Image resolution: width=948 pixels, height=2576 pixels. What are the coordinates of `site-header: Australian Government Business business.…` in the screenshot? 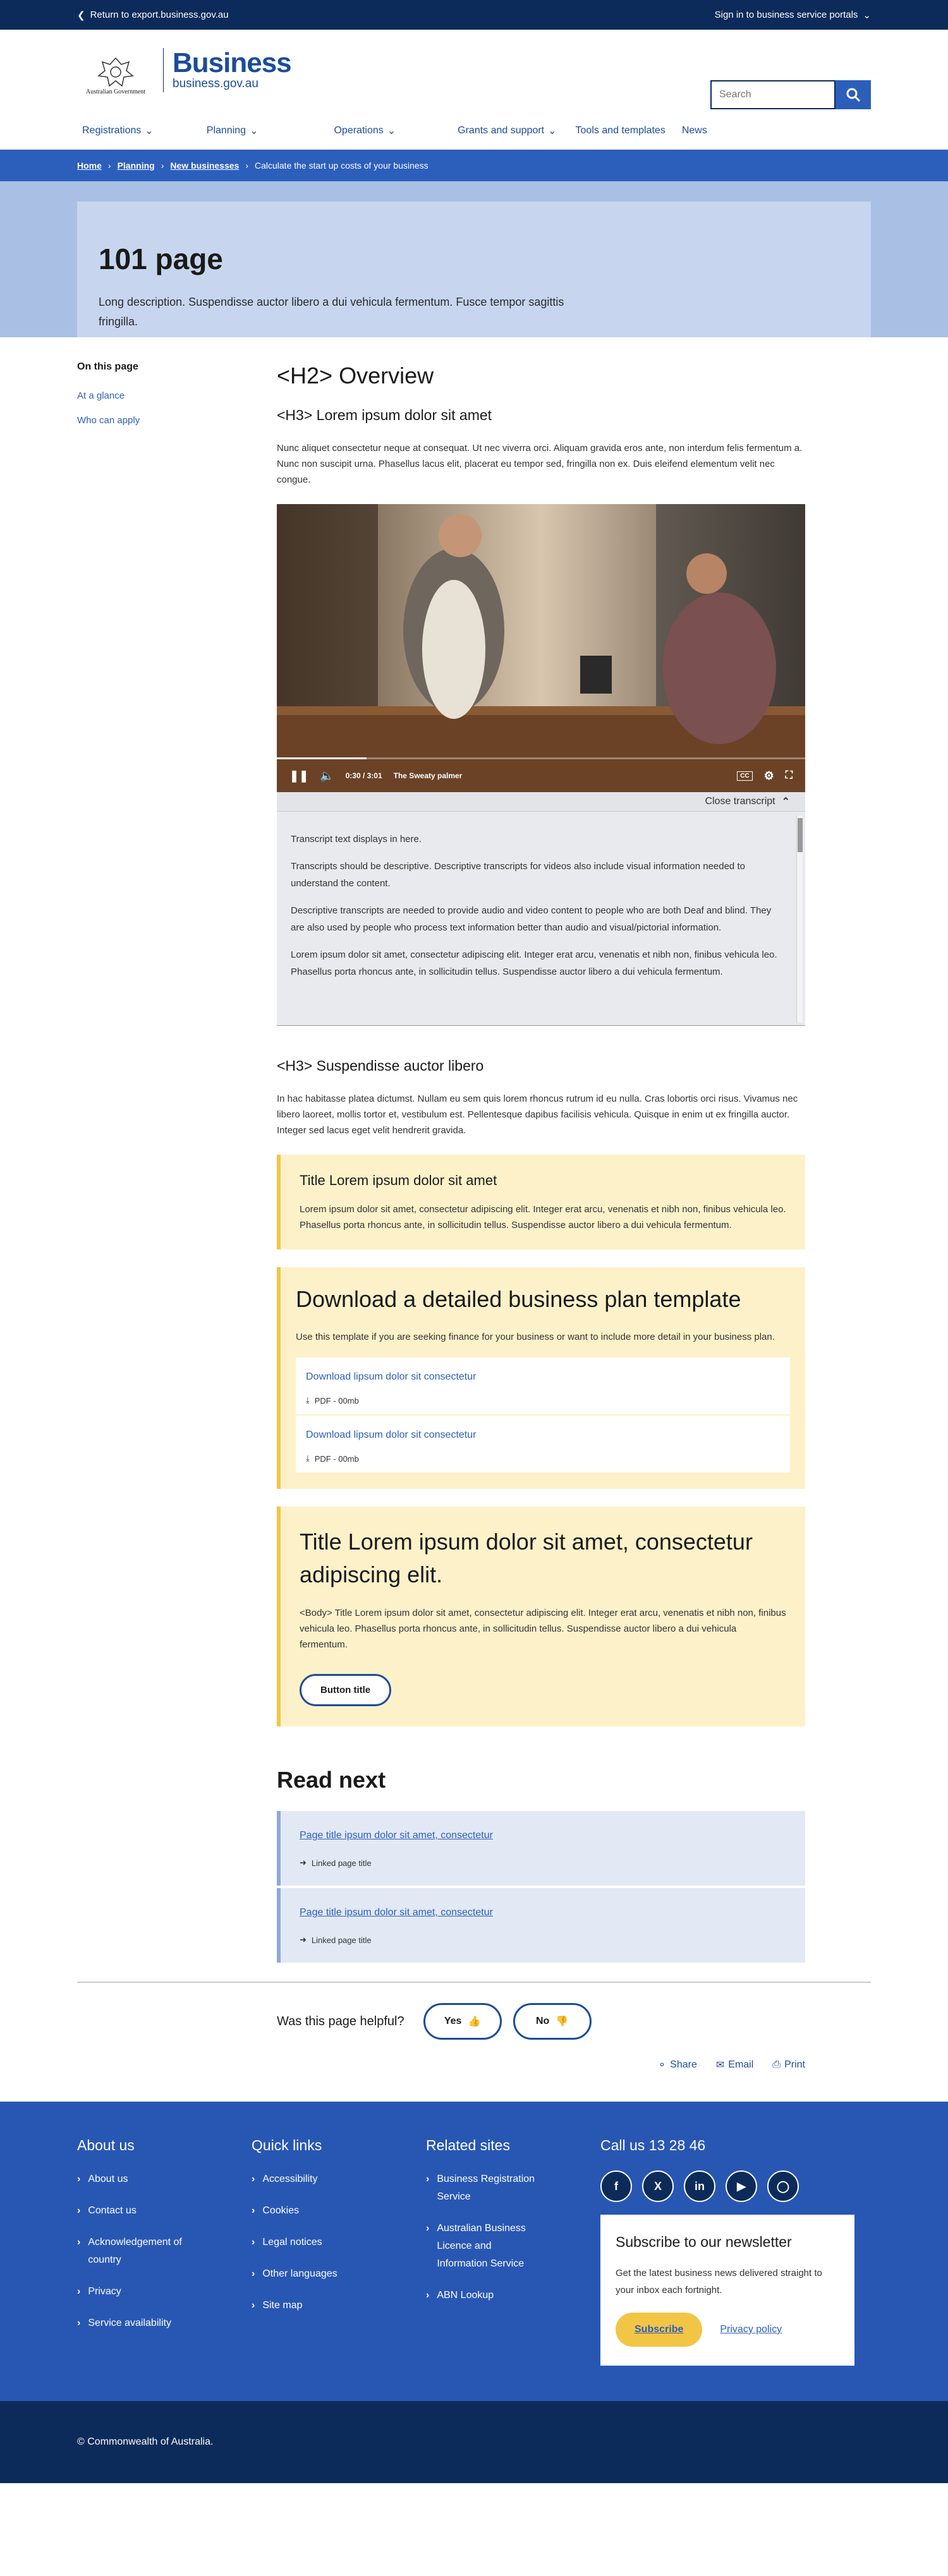 It's located at (474, 90).